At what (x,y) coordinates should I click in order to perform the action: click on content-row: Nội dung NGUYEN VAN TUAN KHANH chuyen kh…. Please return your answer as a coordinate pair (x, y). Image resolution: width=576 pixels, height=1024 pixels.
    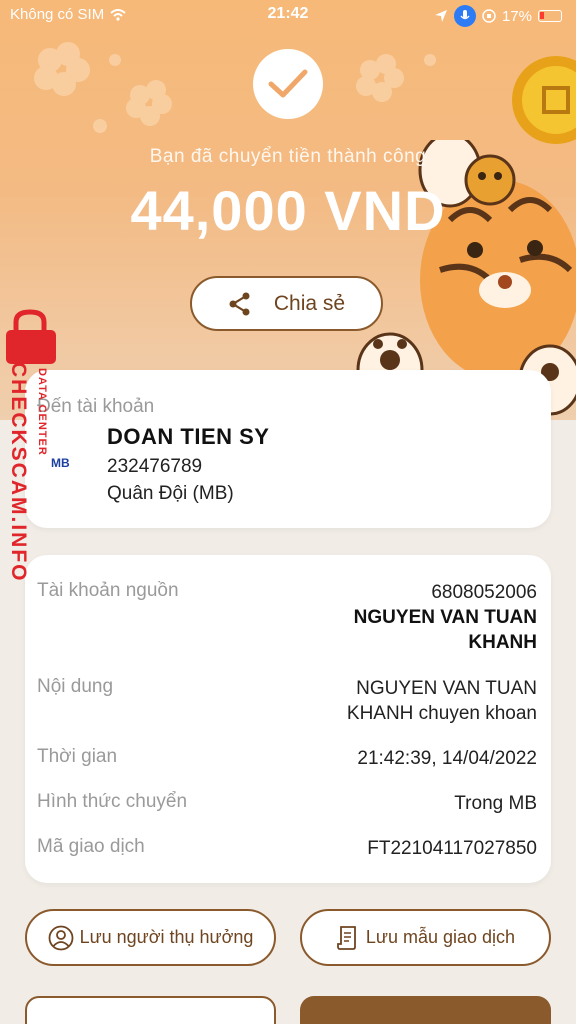
    Looking at the image, I should click on (287, 701).